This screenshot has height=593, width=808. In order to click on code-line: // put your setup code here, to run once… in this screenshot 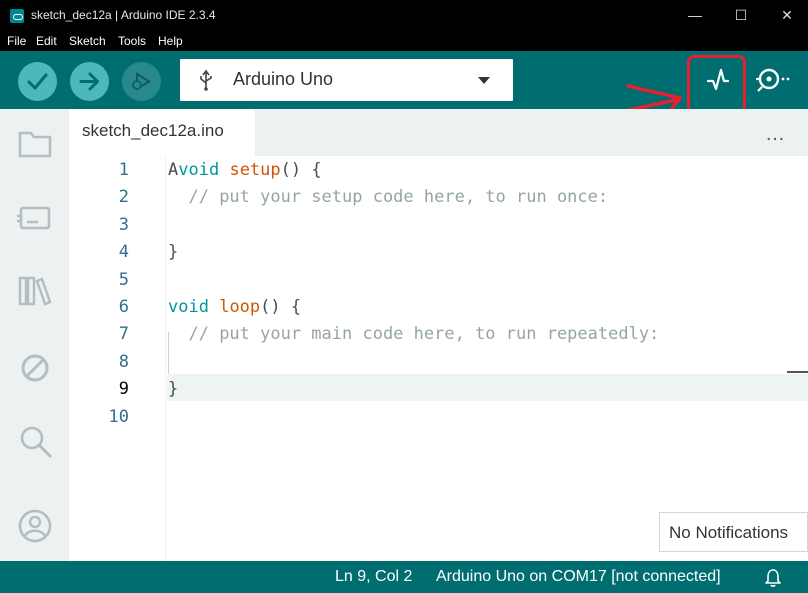, I will do `click(388, 197)`.